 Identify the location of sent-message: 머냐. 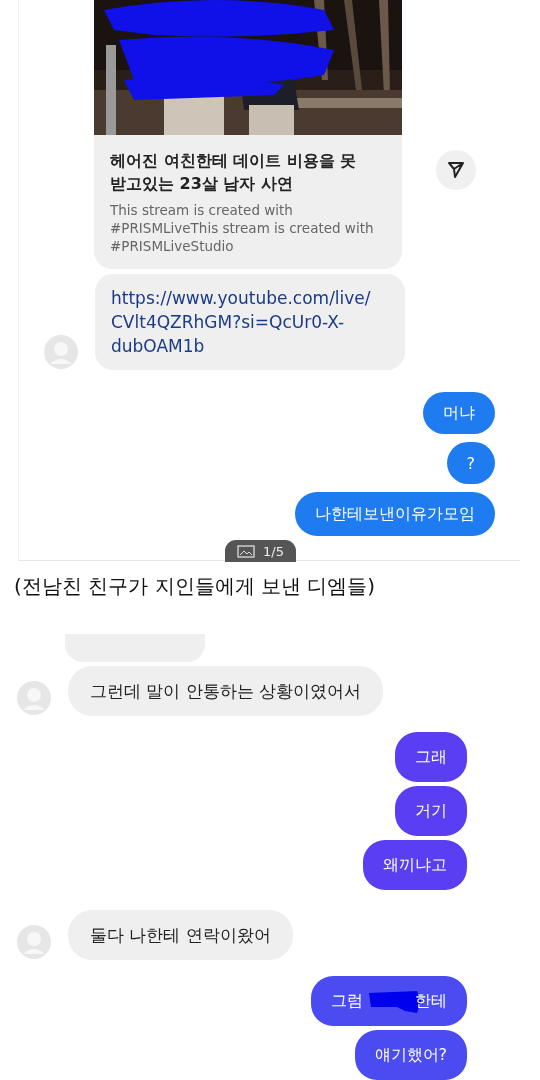
(459, 413).